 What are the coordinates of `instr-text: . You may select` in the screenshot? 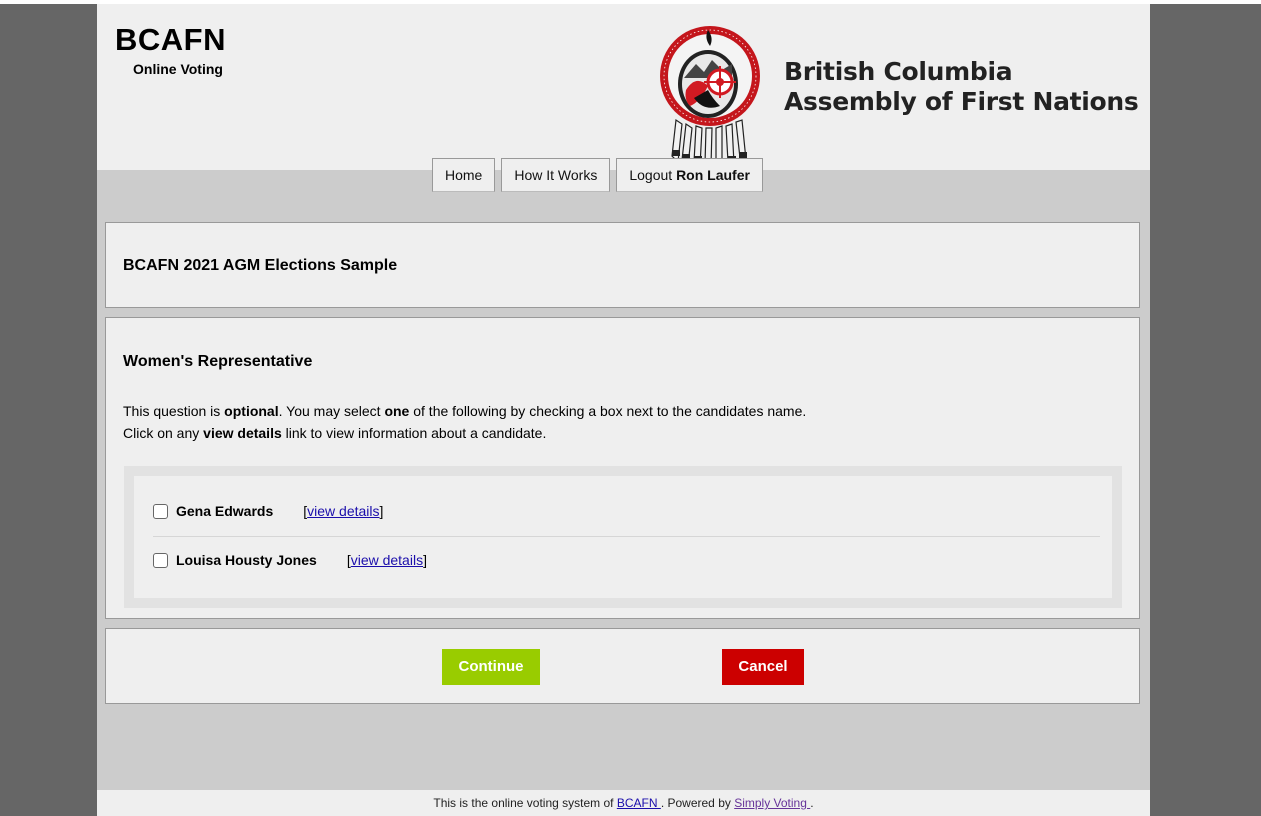 It's located at (331, 411).